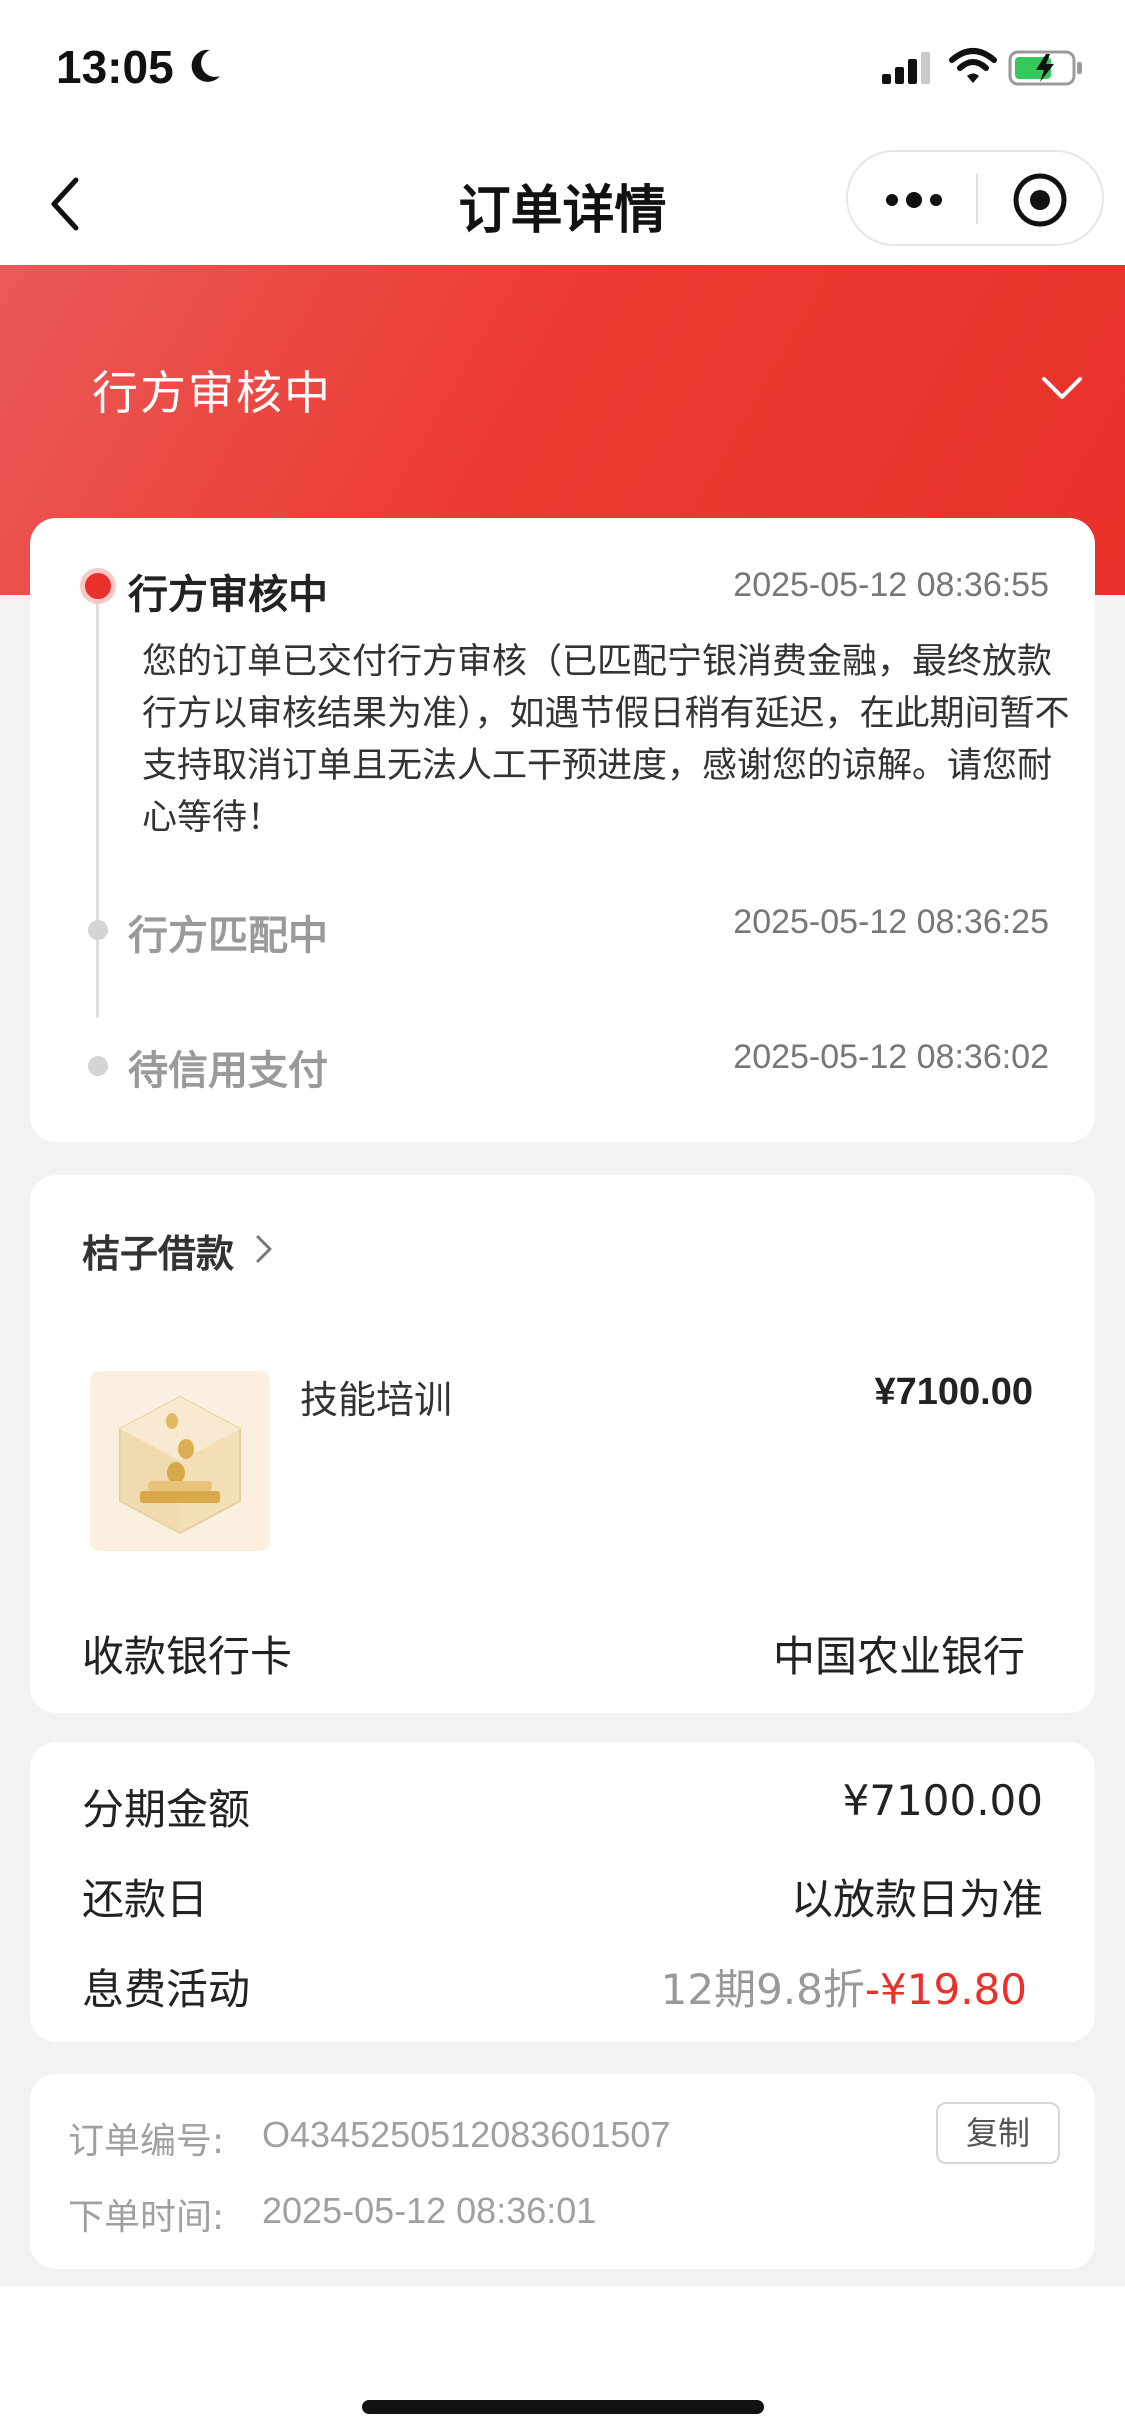 This screenshot has width=1125, height=2436. What do you see at coordinates (562, 2361) in the screenshot?
I see `bottom-safe-area` at bounding box center [562, 2361].